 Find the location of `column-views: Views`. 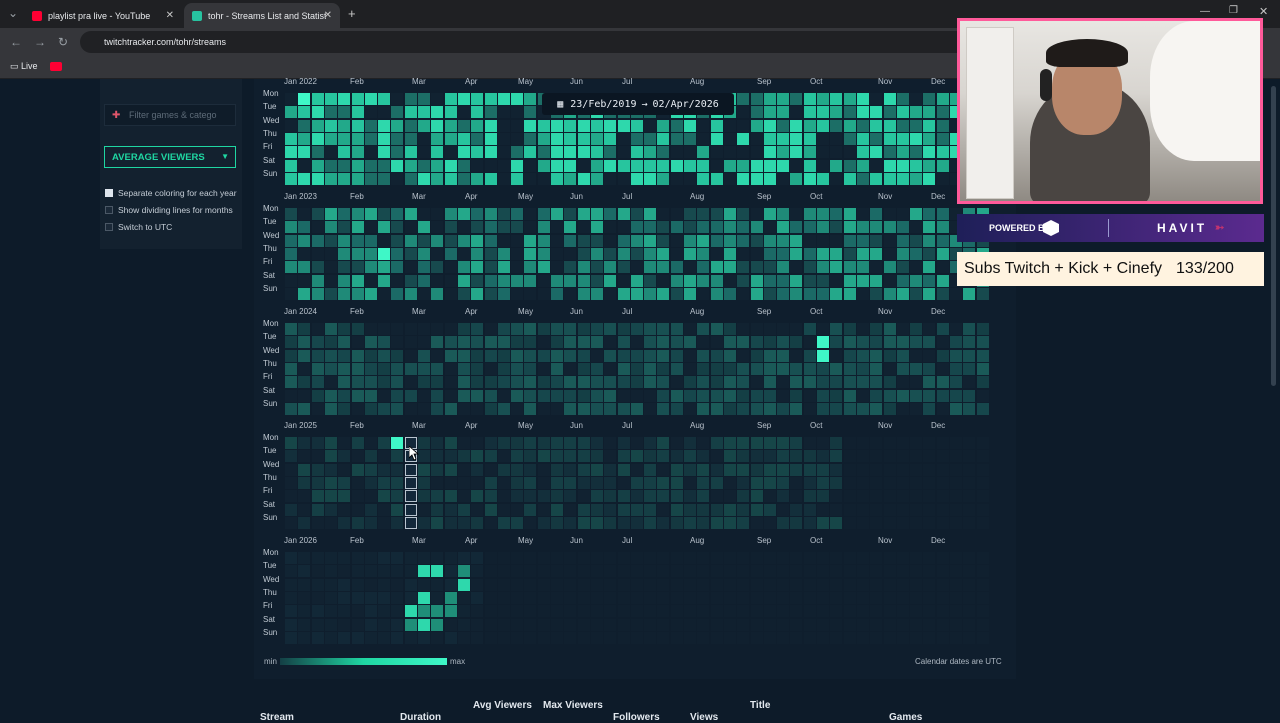

column-views: Views is located at coordinates (704, 717).